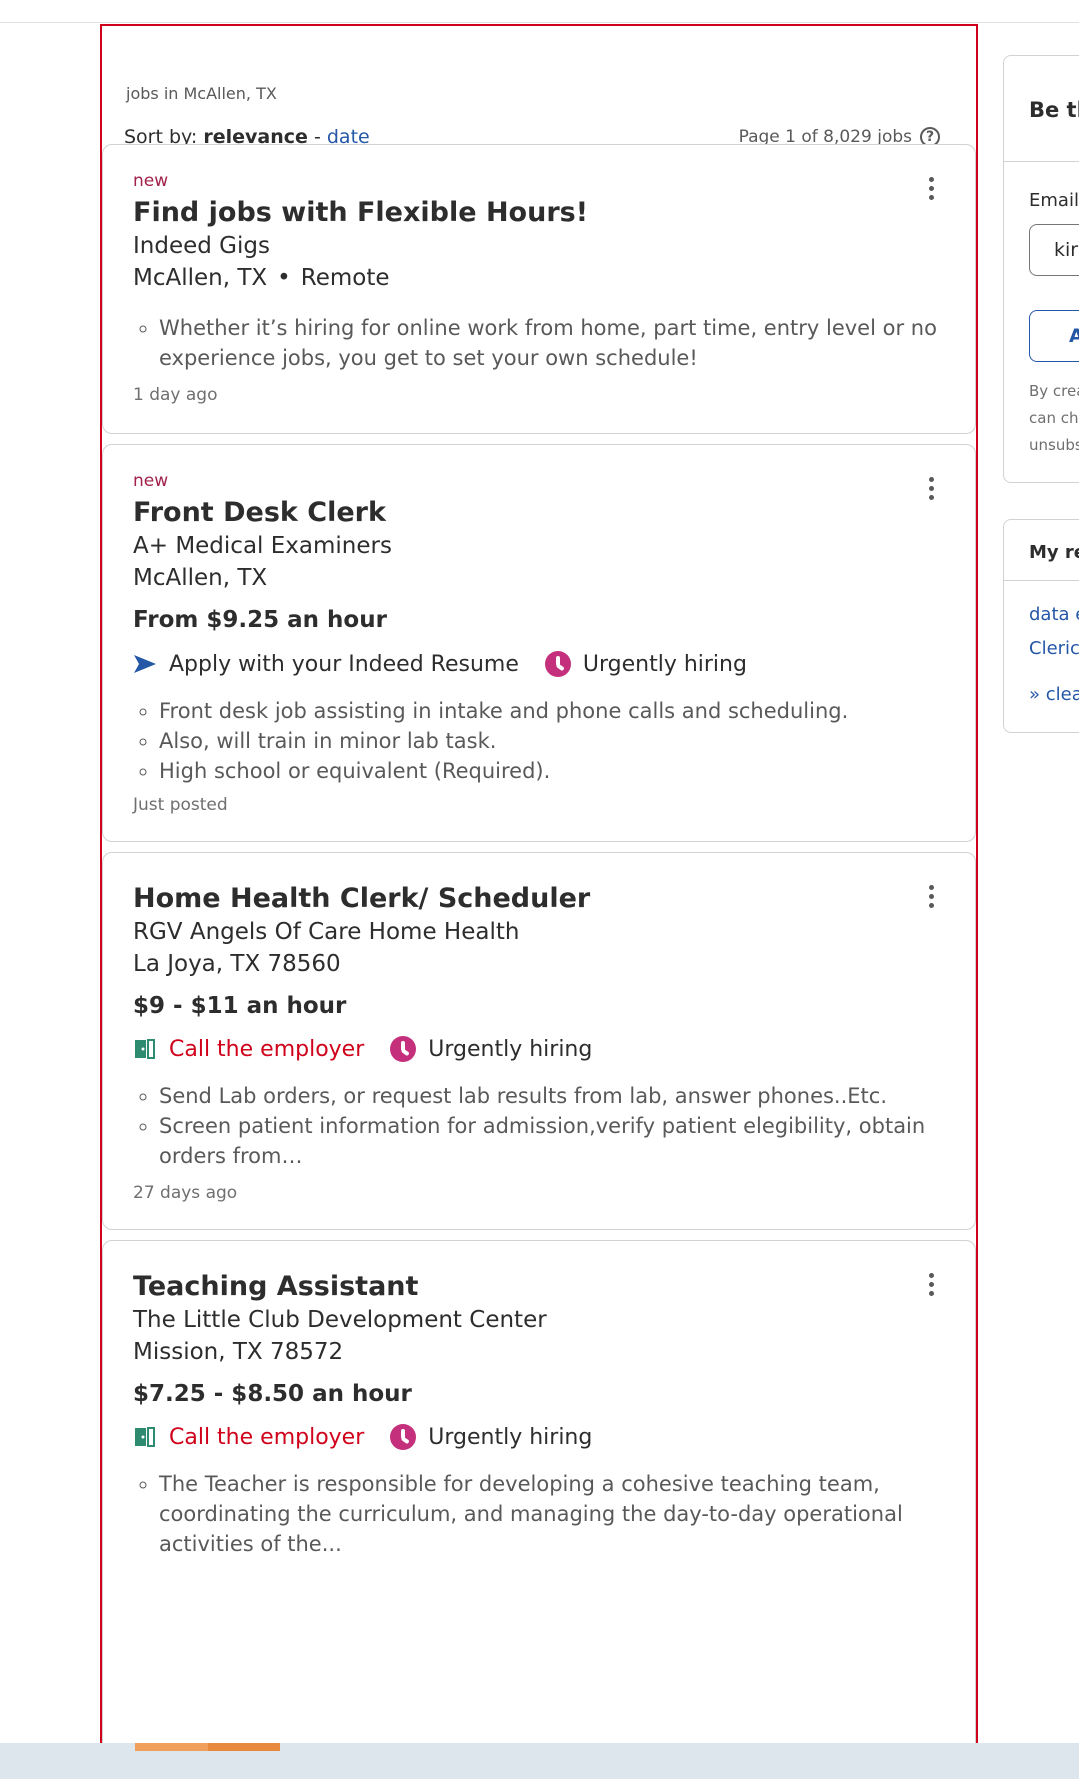 This screenshot has width=1079, height=1779. Describe the element at coordinates (238, 1352) in the screenshot. I see `job-location: Mission, TX 78572` at that location.